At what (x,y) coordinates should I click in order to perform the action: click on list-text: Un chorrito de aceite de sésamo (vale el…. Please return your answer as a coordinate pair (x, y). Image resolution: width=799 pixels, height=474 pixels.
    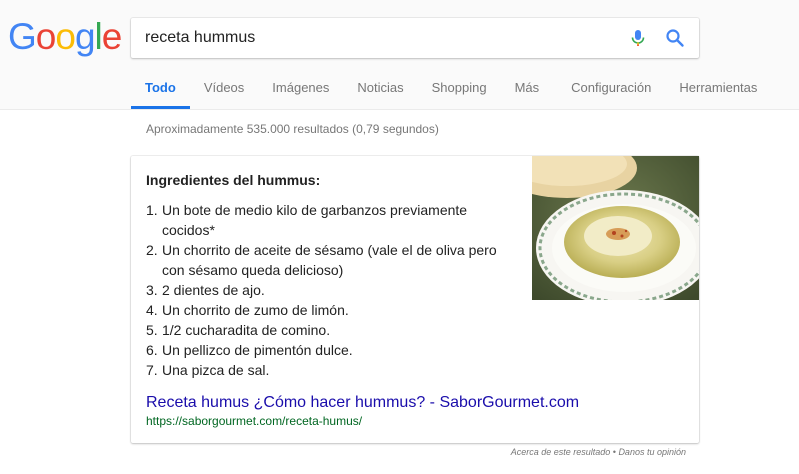
    Looking at the image, I should click on (329, 260).